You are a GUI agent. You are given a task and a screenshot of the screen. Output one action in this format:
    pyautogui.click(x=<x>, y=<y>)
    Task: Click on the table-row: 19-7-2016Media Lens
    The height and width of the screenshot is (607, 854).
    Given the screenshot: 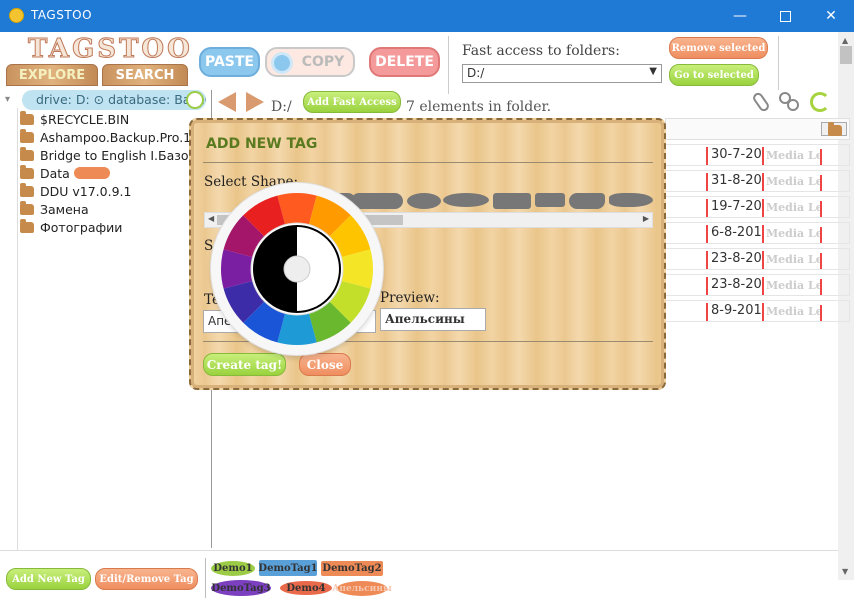 What is the action you would take?
    pyautogui.click(x=757, y=207)
    